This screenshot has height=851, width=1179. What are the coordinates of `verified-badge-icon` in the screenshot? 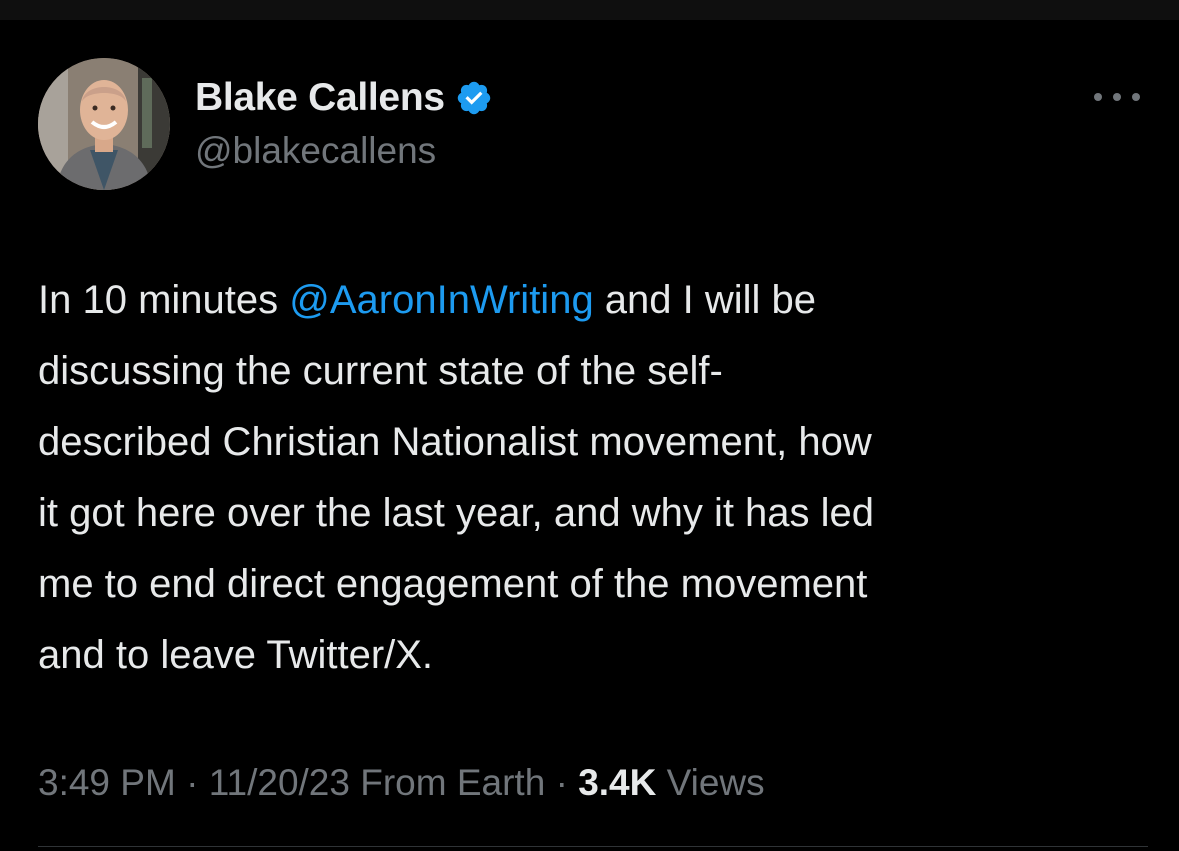 It's located at (474, 98).